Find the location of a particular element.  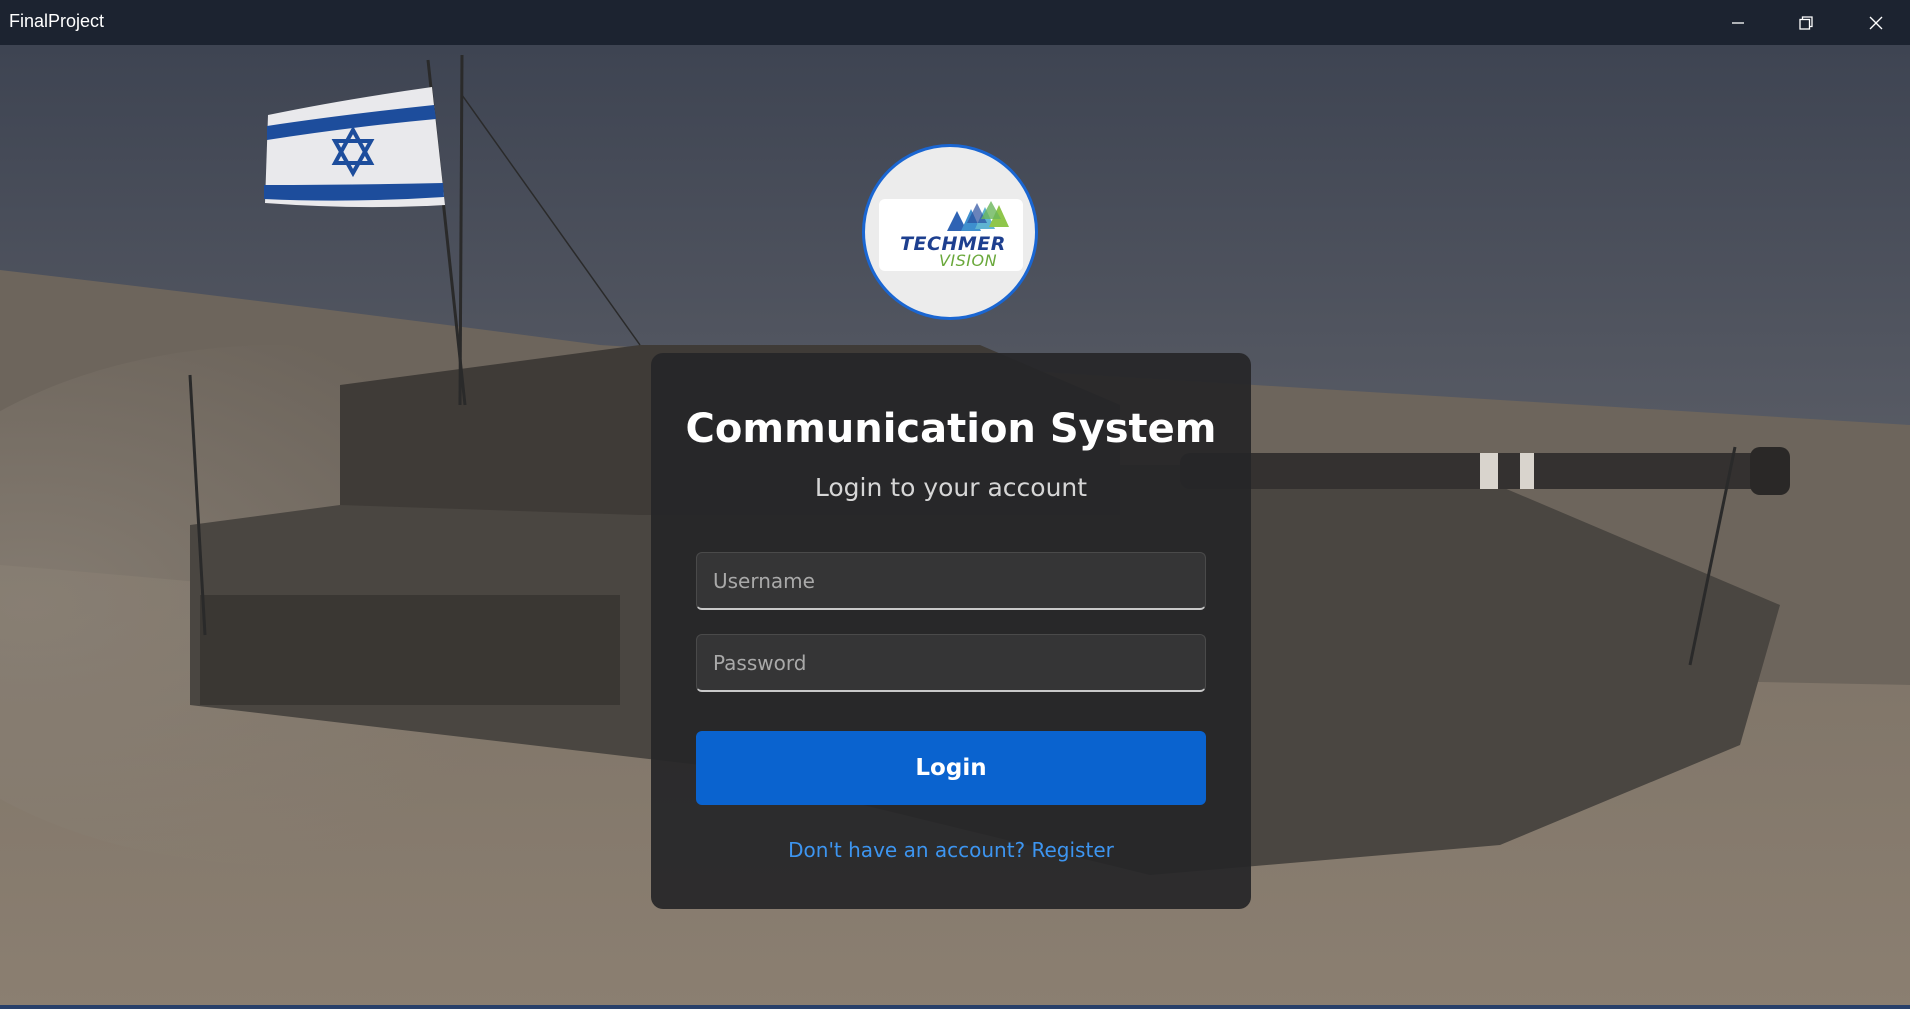

close-icon is located at coordinates (1876, 23).